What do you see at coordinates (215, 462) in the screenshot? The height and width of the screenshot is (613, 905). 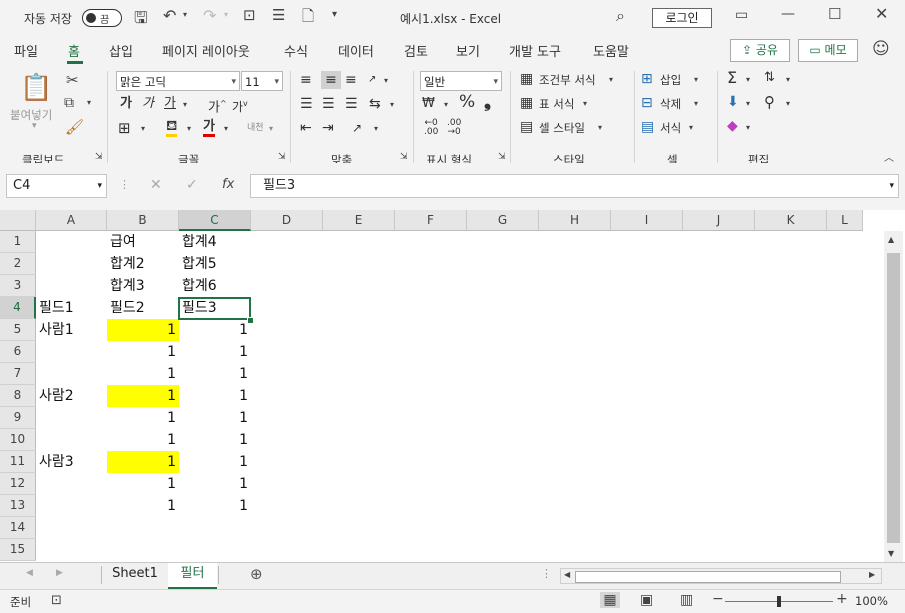 I see `cell-c11: 1` at bounding box center [215, 462].